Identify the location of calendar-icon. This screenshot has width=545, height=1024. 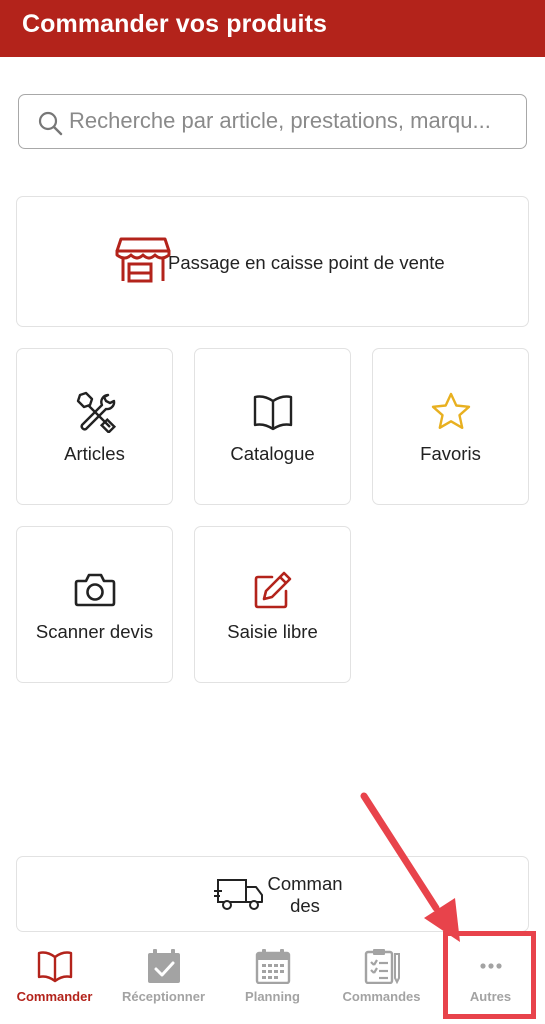
(272, 966).